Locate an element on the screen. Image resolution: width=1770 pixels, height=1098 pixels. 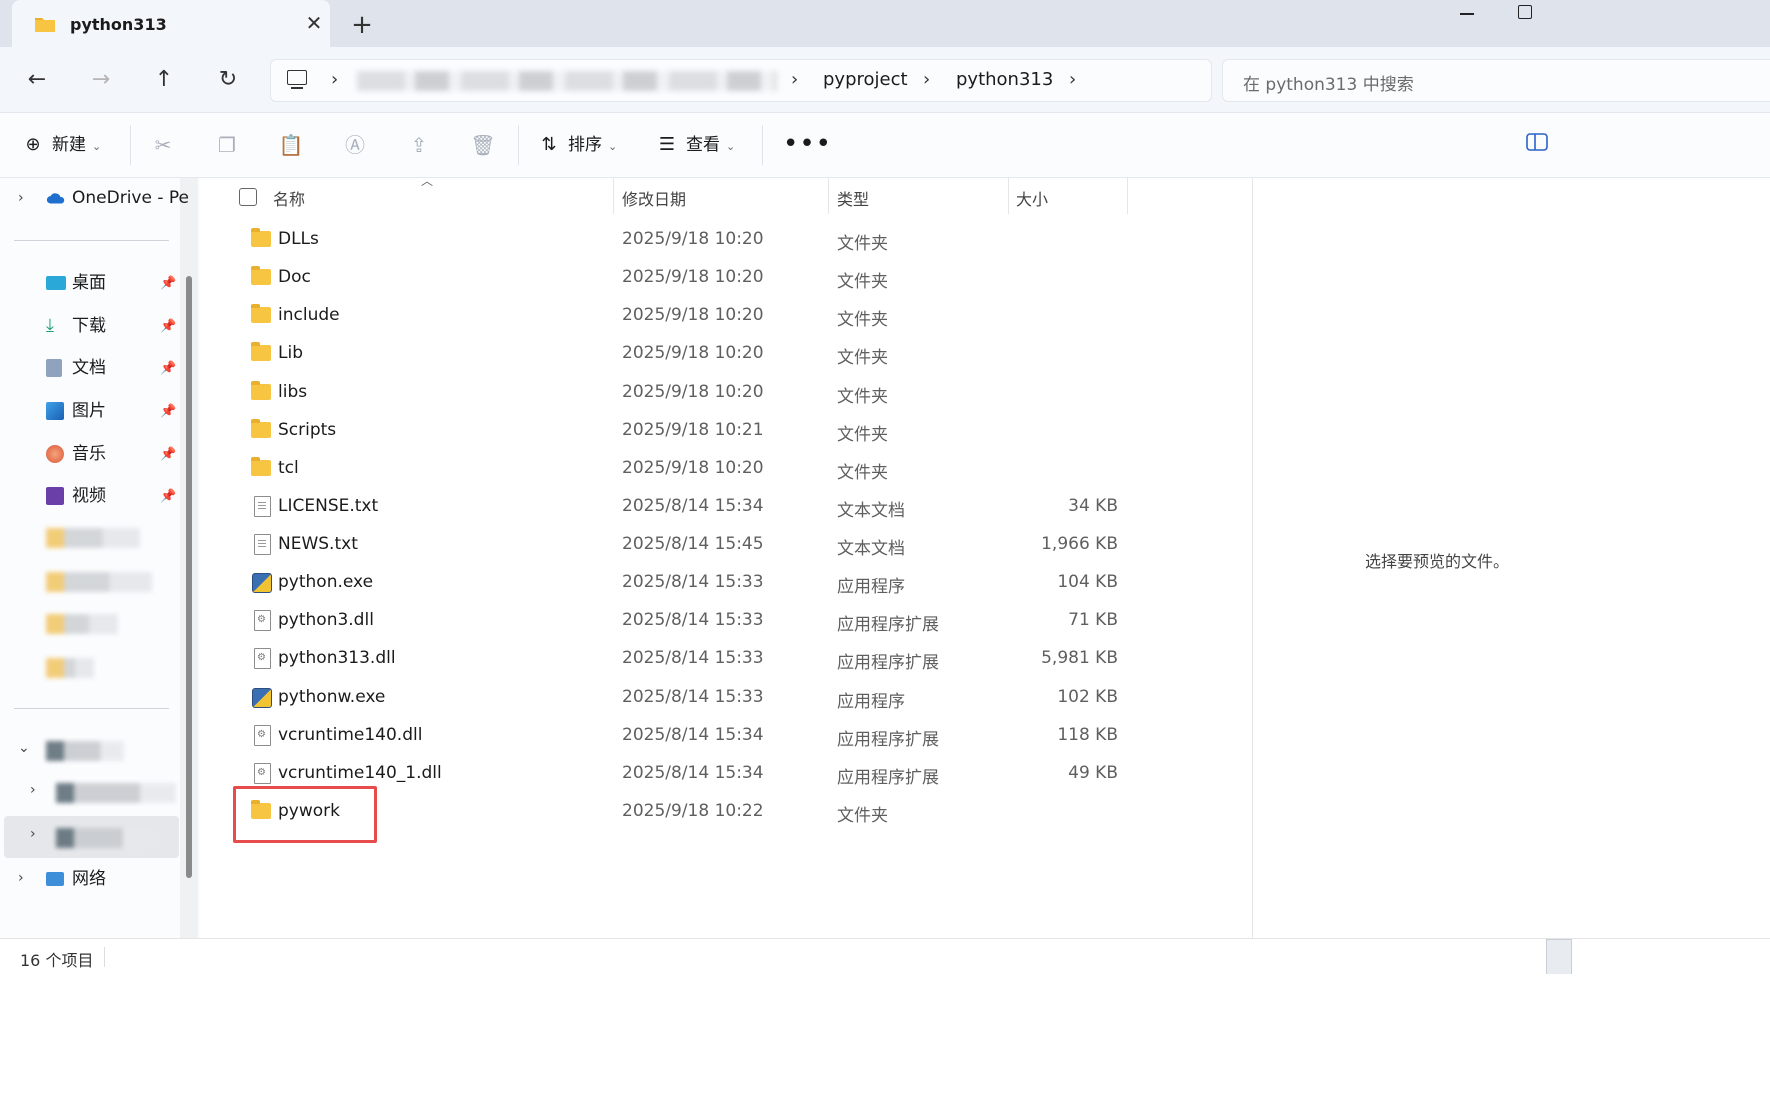
file-row: NEWS.txt 2025/8/14 15:45 文本文档 1,966 KB is located at coordinates (727, 544).